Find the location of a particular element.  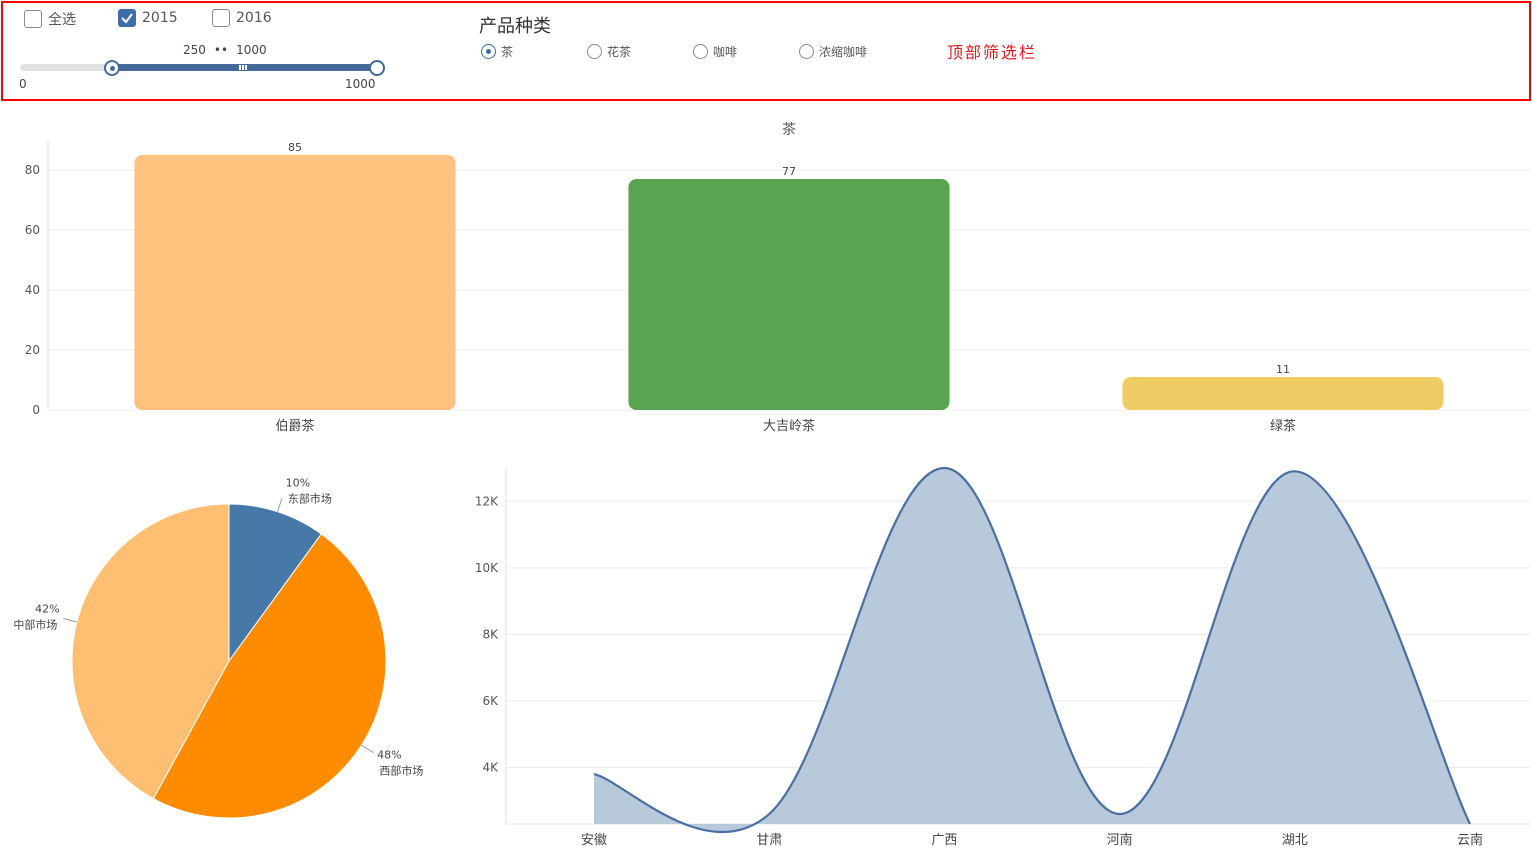

range-max-label: 1000 is located at coordinates (360, 84).